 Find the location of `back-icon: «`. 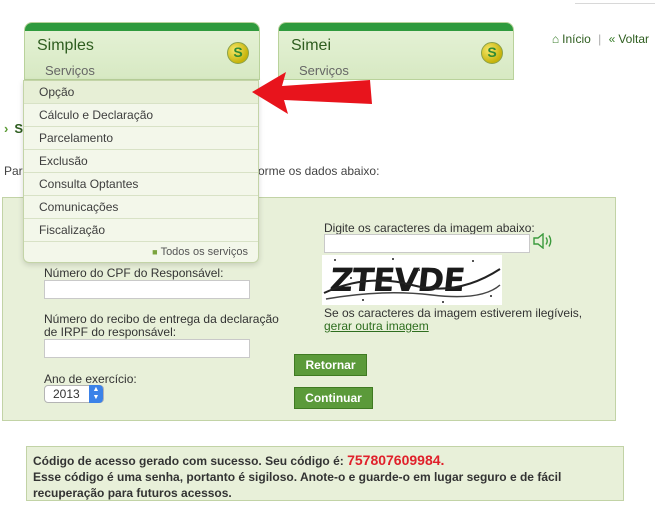

back-icon: « is located at coordinates (612, 39).